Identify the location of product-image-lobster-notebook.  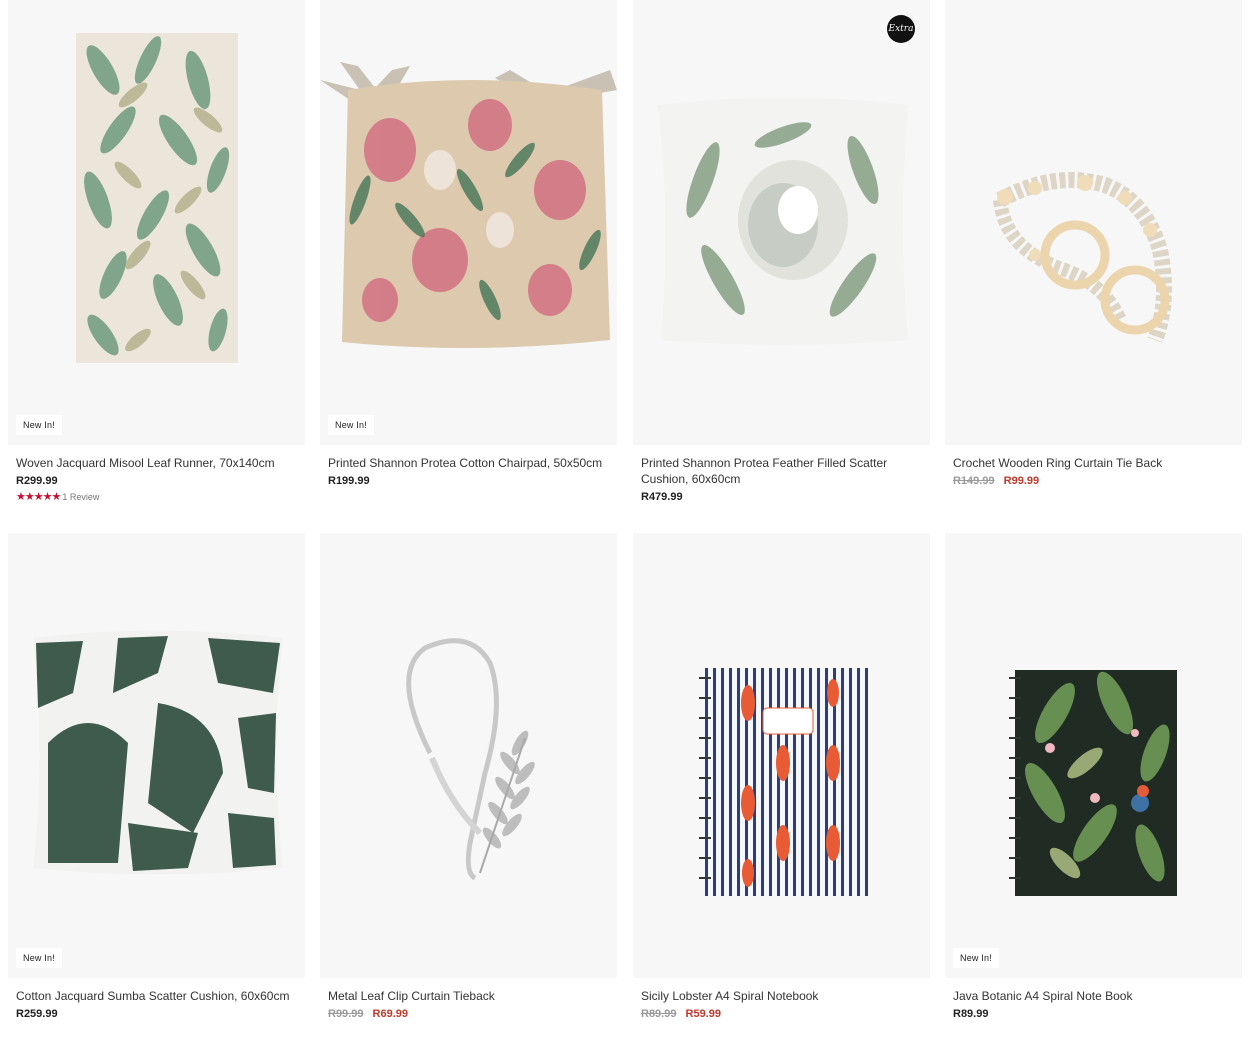
(781, 755).